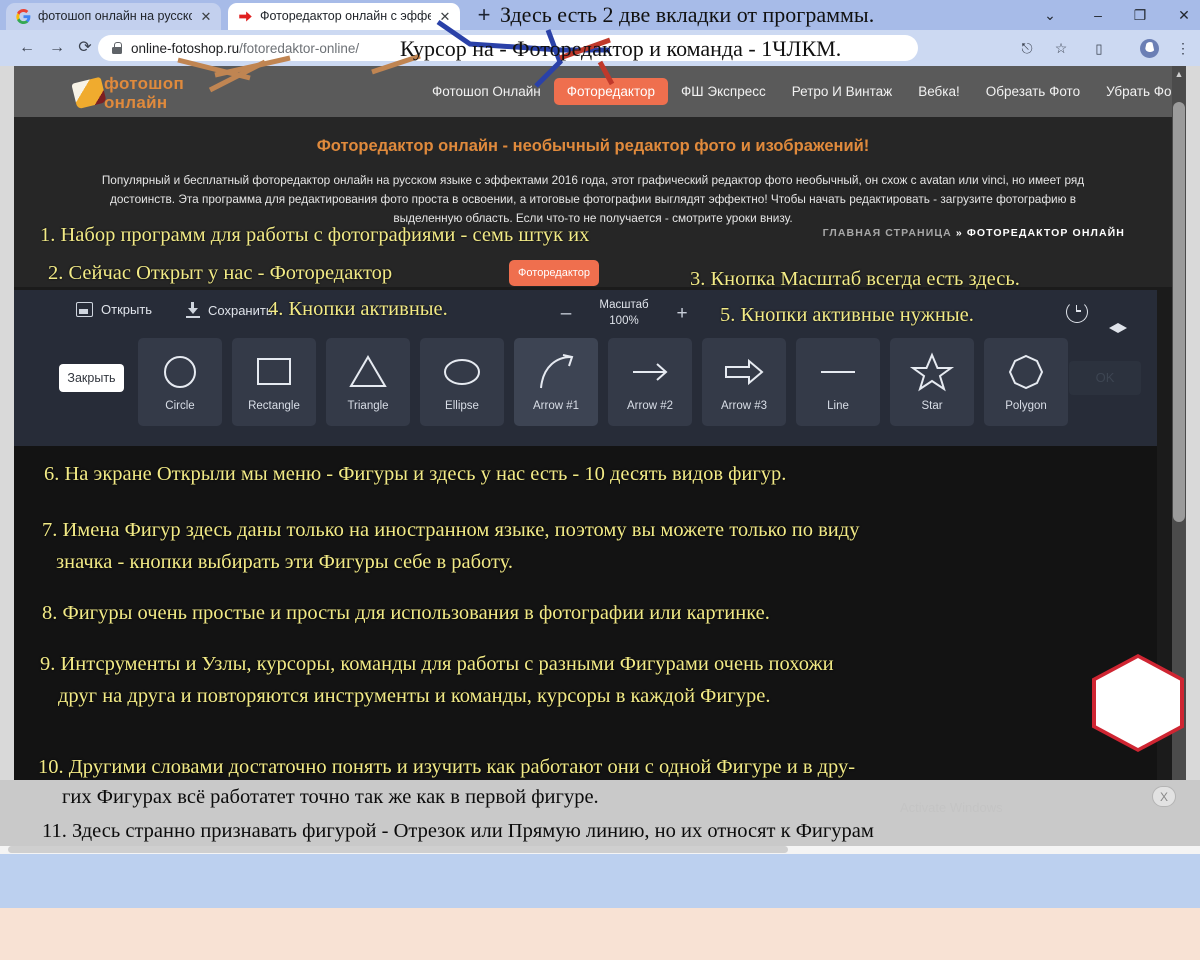 Image resolution: width=1200 pixels, height=960 pixels. I want to click on zoom-out-button: –, so click(566, 314).